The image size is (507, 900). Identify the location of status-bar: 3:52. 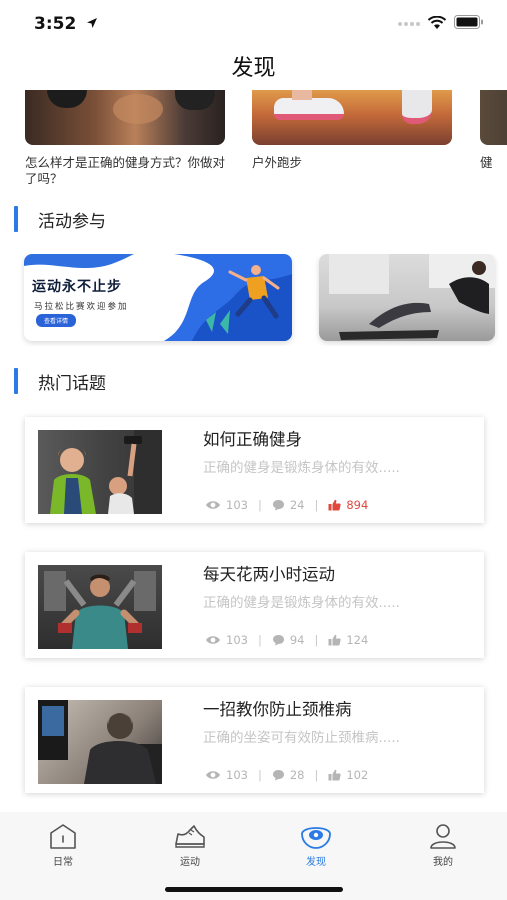
(253, 24).